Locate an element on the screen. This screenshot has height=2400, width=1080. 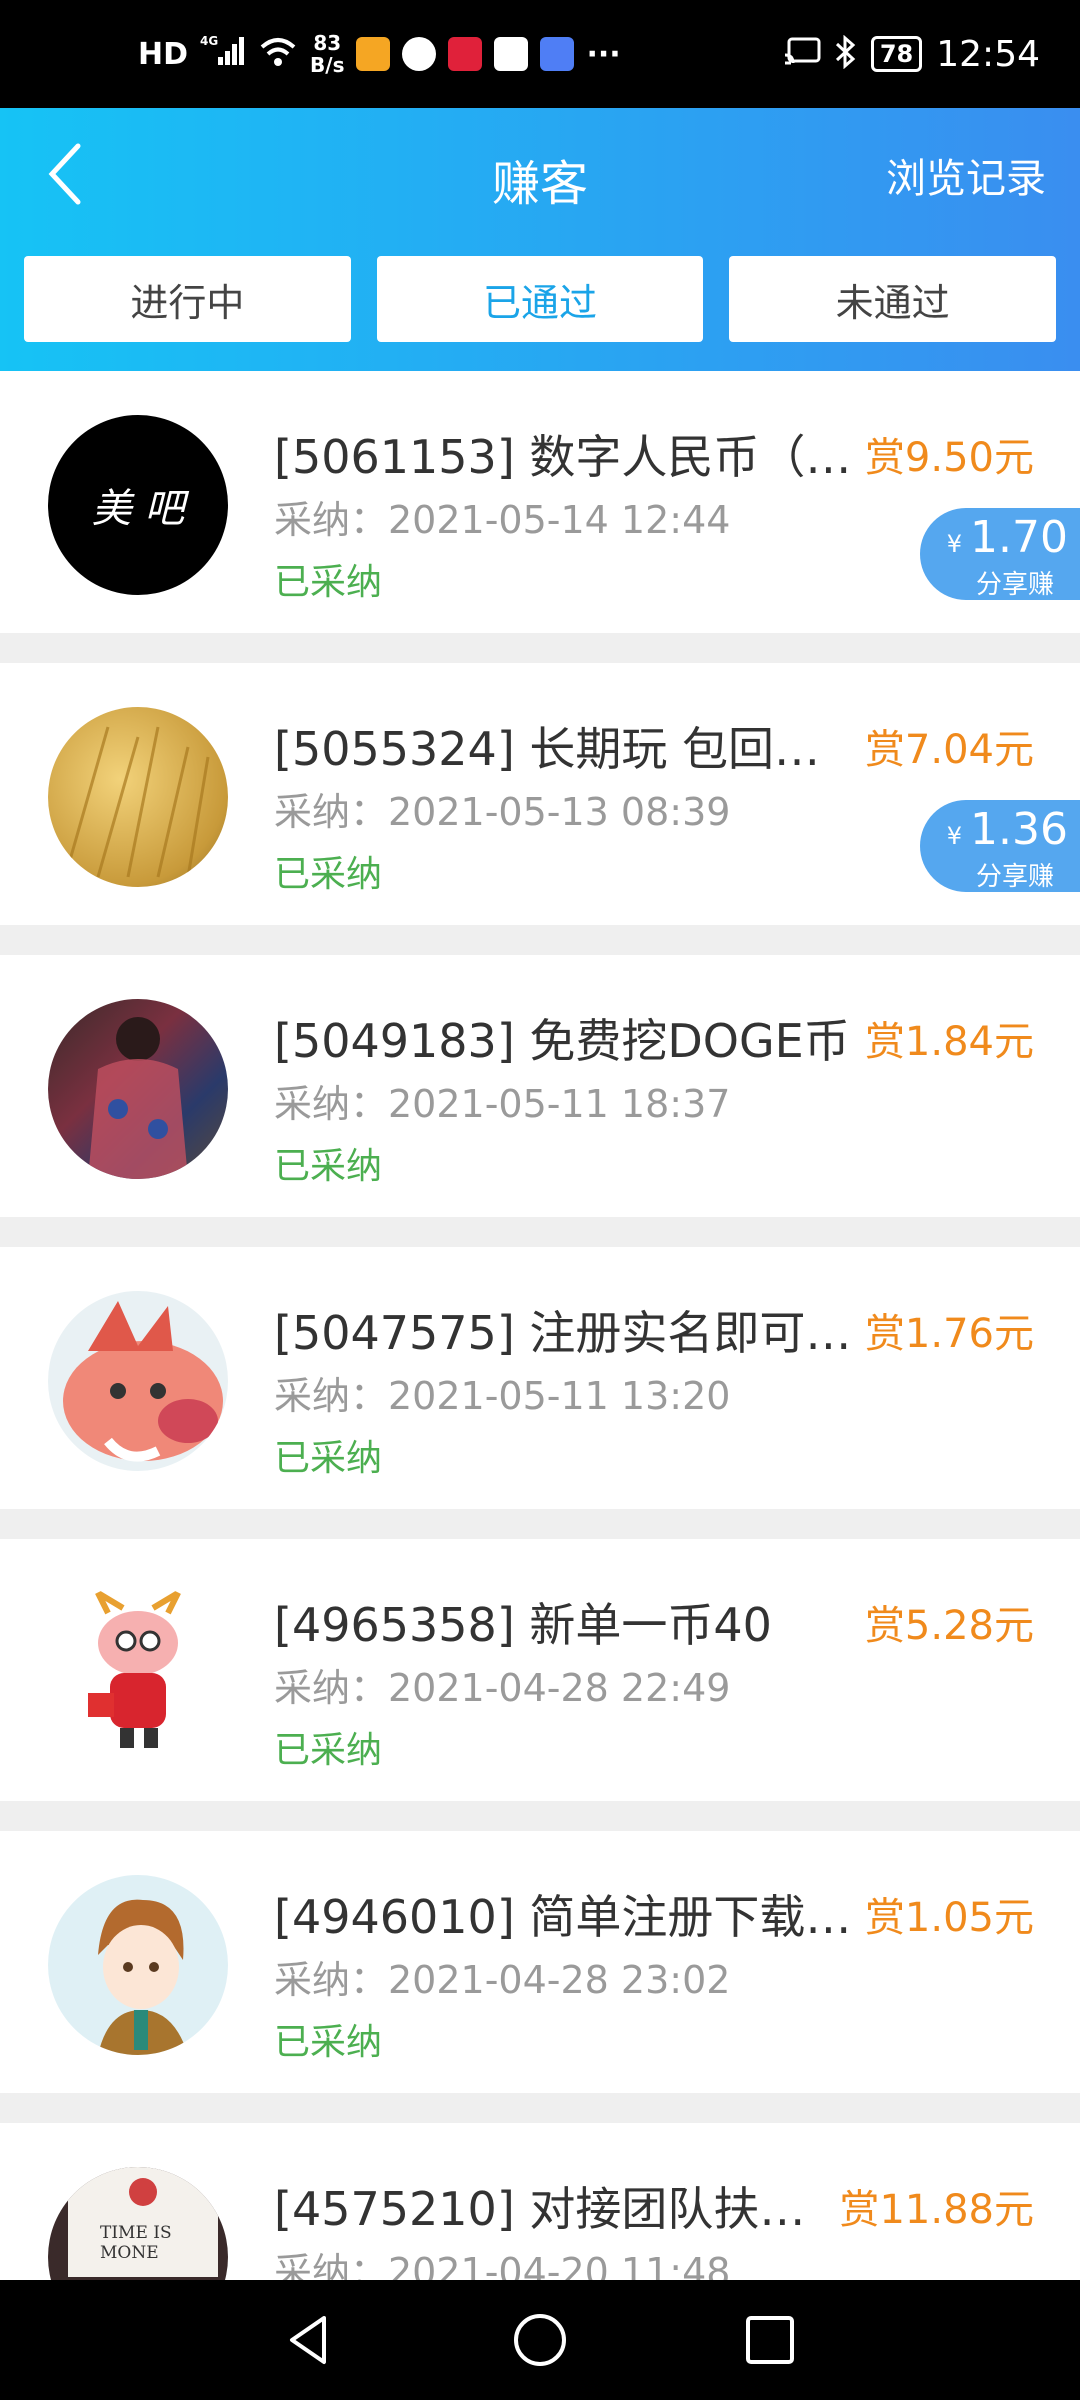
music-app-icon is located at coordinates (557, 54).